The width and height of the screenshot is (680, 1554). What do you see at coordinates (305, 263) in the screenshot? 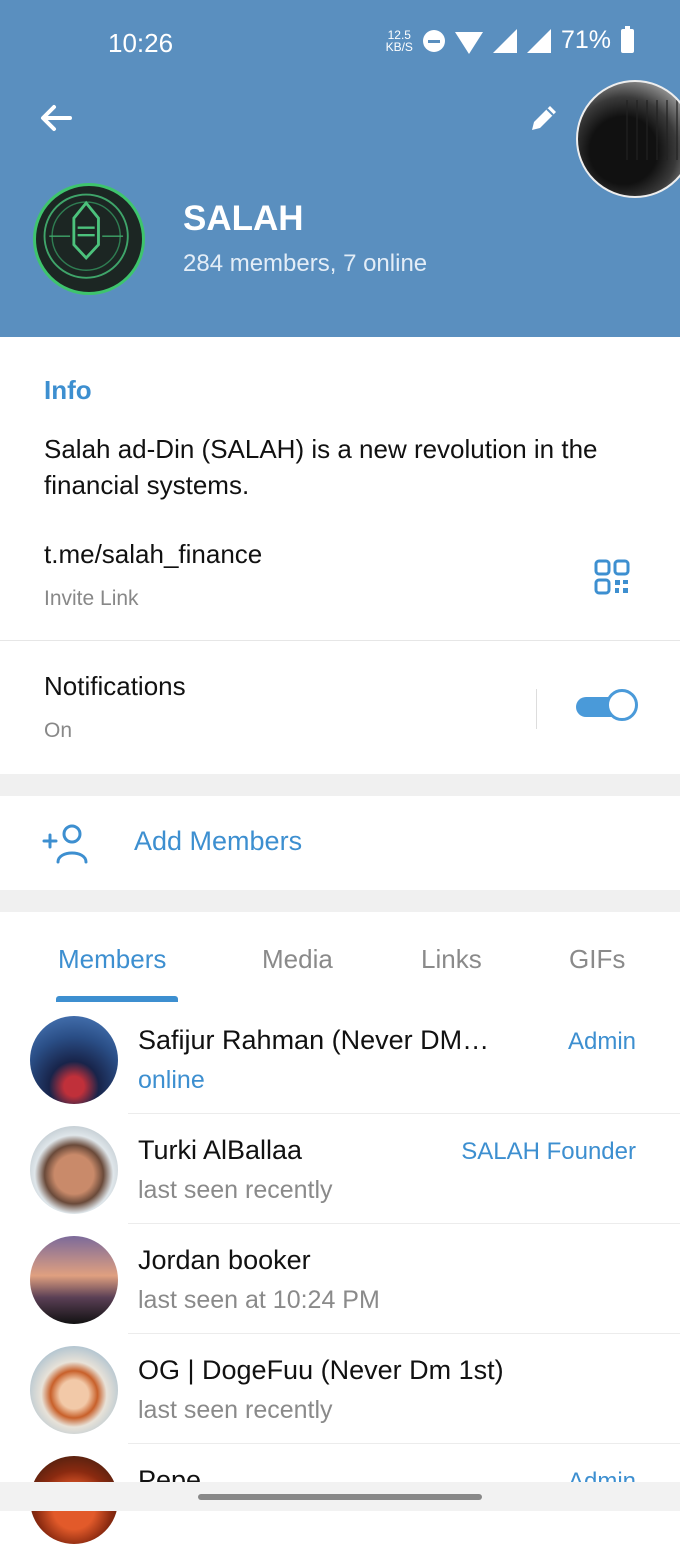
I see `group-subtitle: 284 members, 7 online` at bounding box center [305, 263].